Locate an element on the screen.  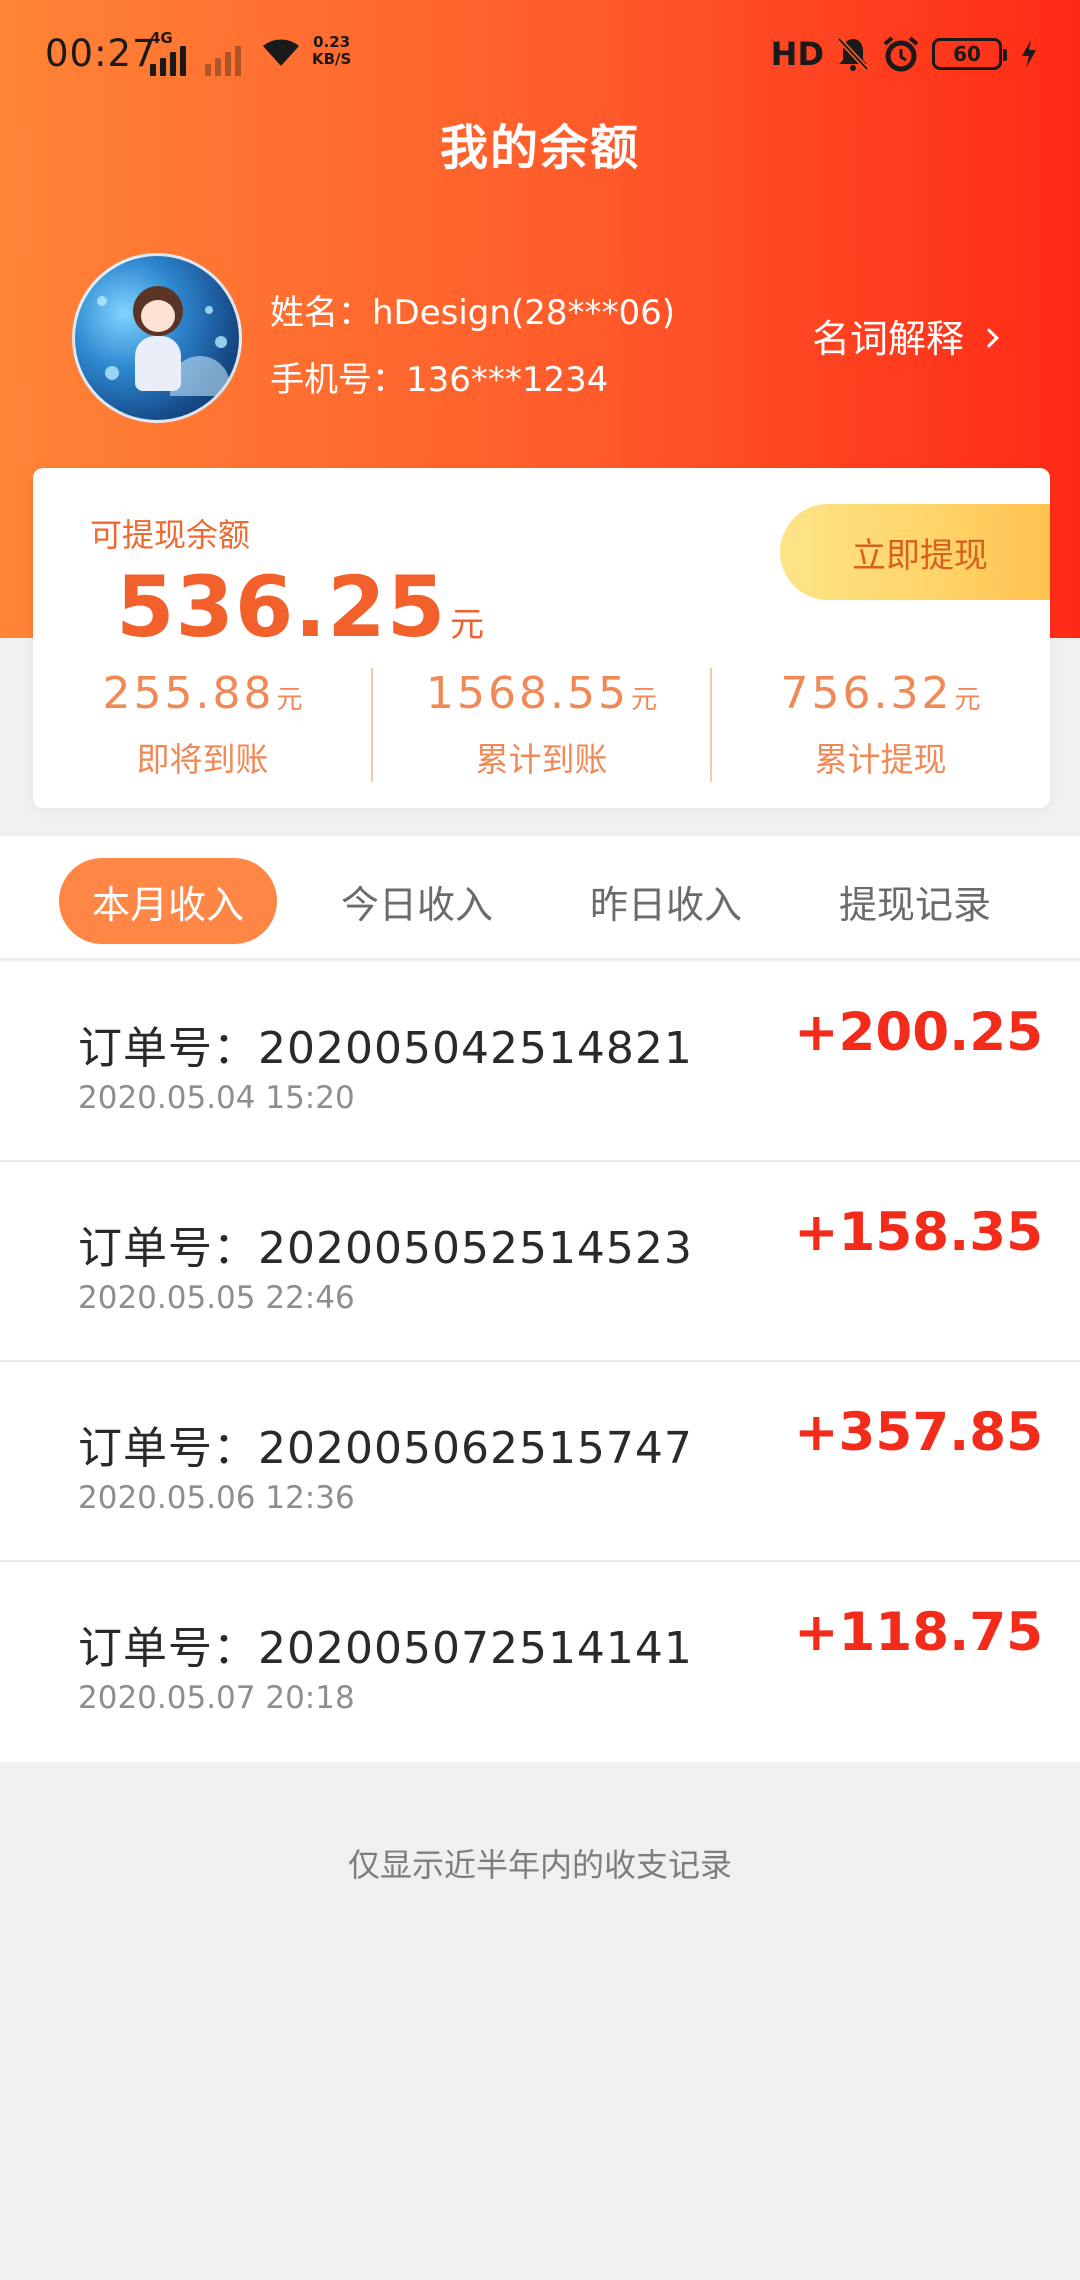
order-amount: +118.75 is located at coordinates (918, 1632).